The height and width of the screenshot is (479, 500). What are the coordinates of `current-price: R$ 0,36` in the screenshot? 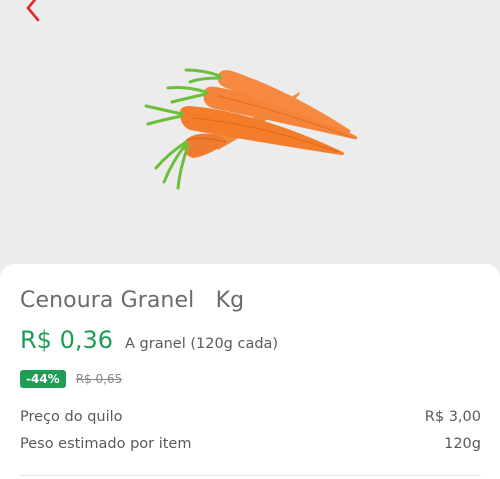 It's located at (67, 340).